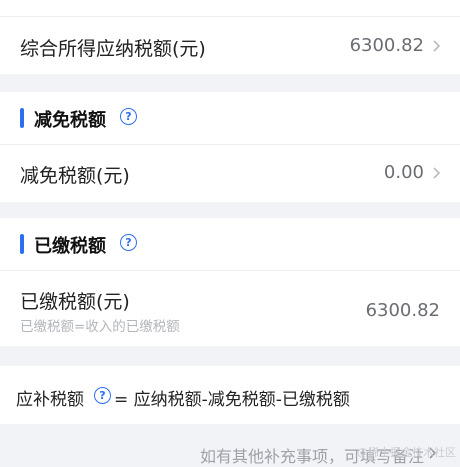  What do you see at coordinates (22, 244) in the screenshot?
I see `paid-section-bar` at bounding box center [22, 244].